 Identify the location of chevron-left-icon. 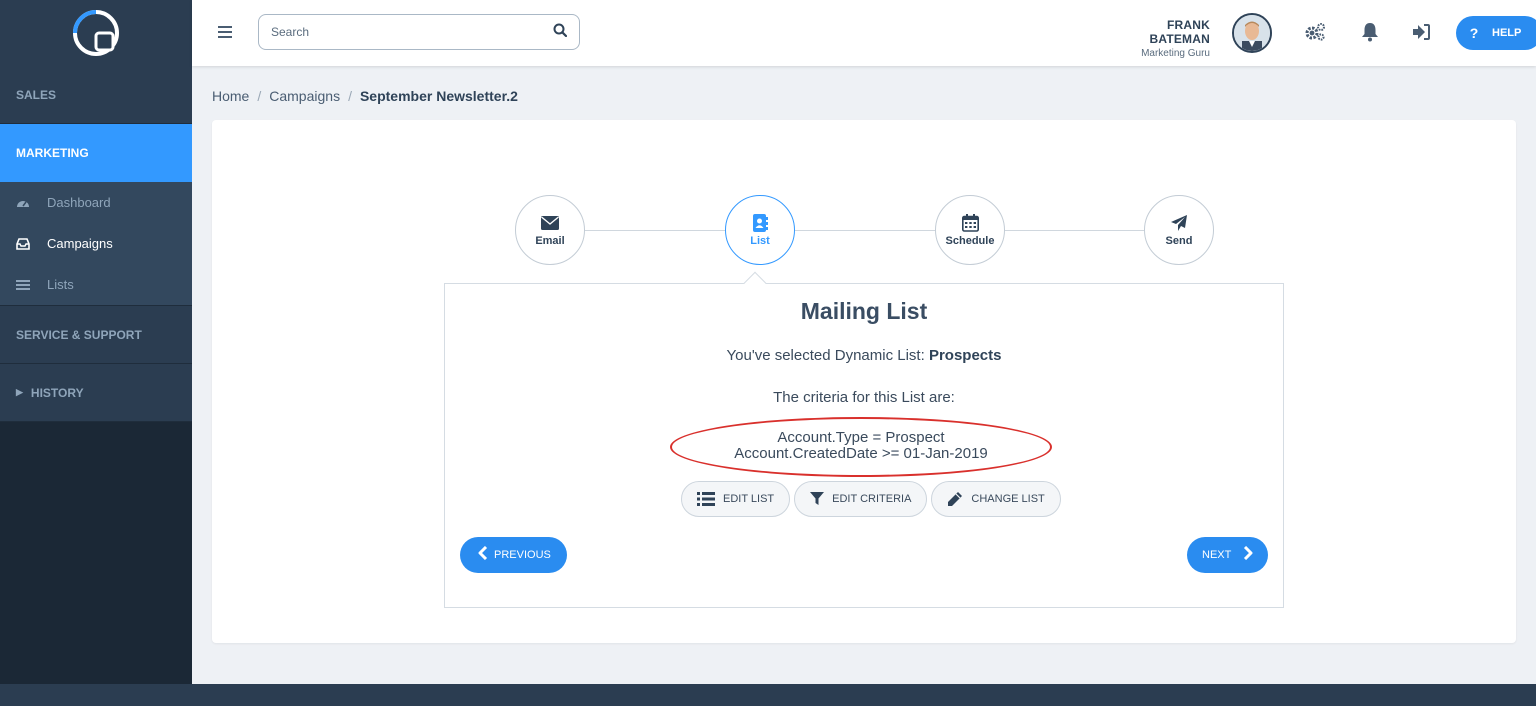
(483, 555).